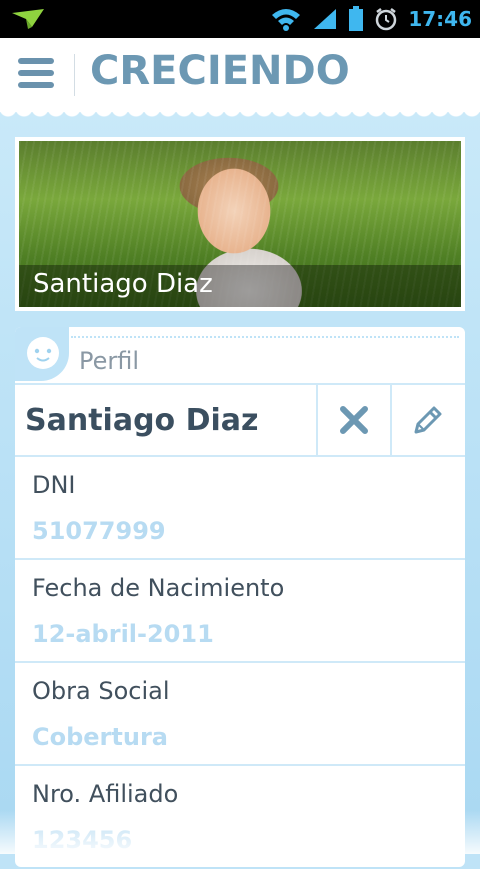  I want to click on field-label: DNI, so click(54, 485).